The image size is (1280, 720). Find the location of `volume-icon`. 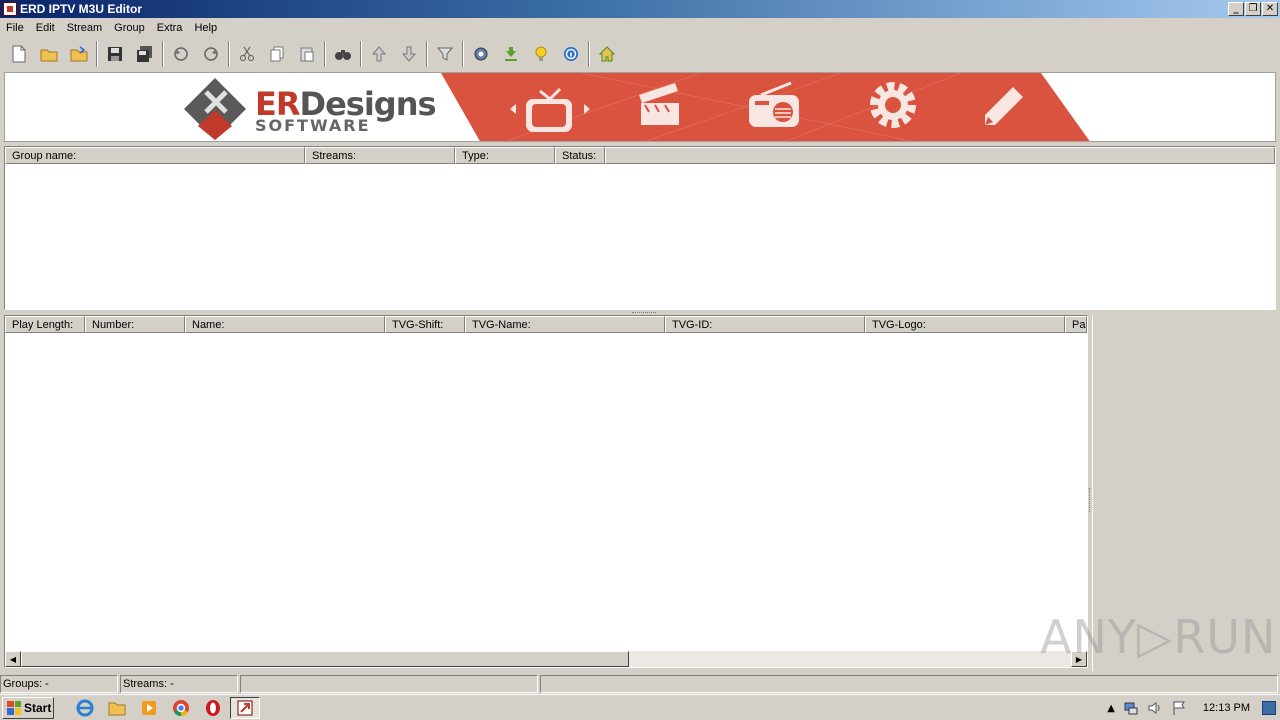

volume-icon is located at coordinates (1155, 708).